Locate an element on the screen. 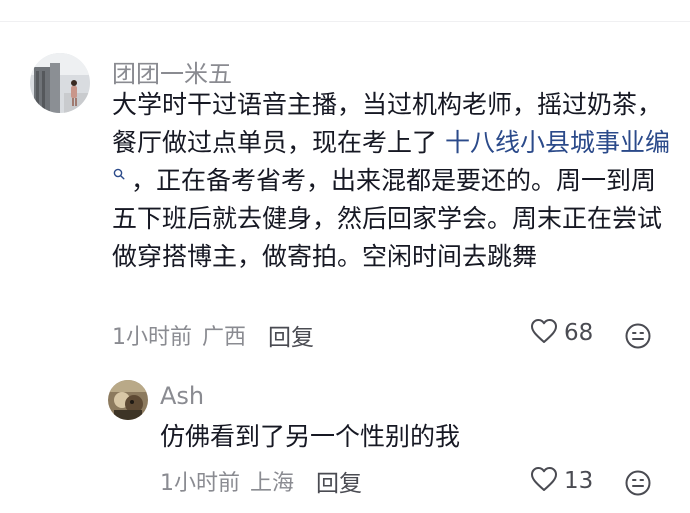 The image size is (690, 513). comment-meta: 1小时前 上海 回复 is located at coordinates (261, 481).